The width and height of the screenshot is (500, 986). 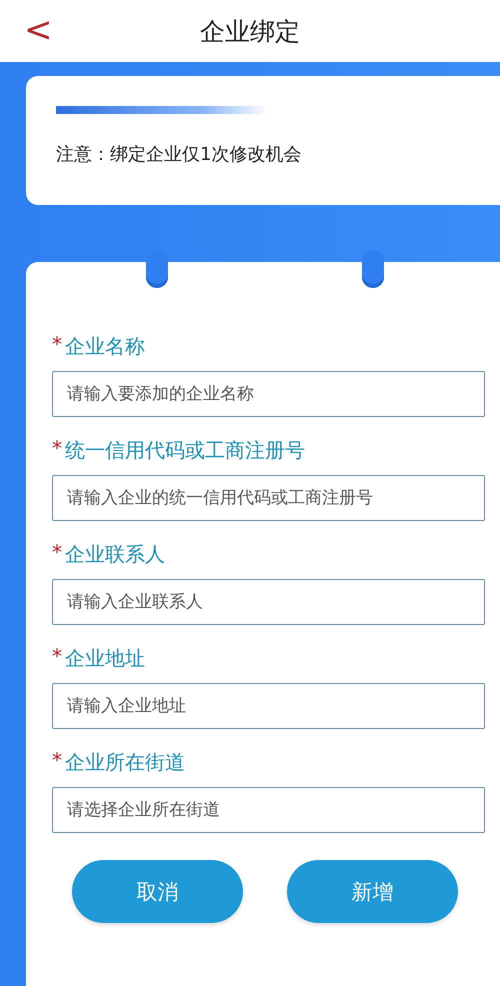 I want to click on notice-text: 注意：绑定企业仅1次修改机会, so click(x=179, y=154).